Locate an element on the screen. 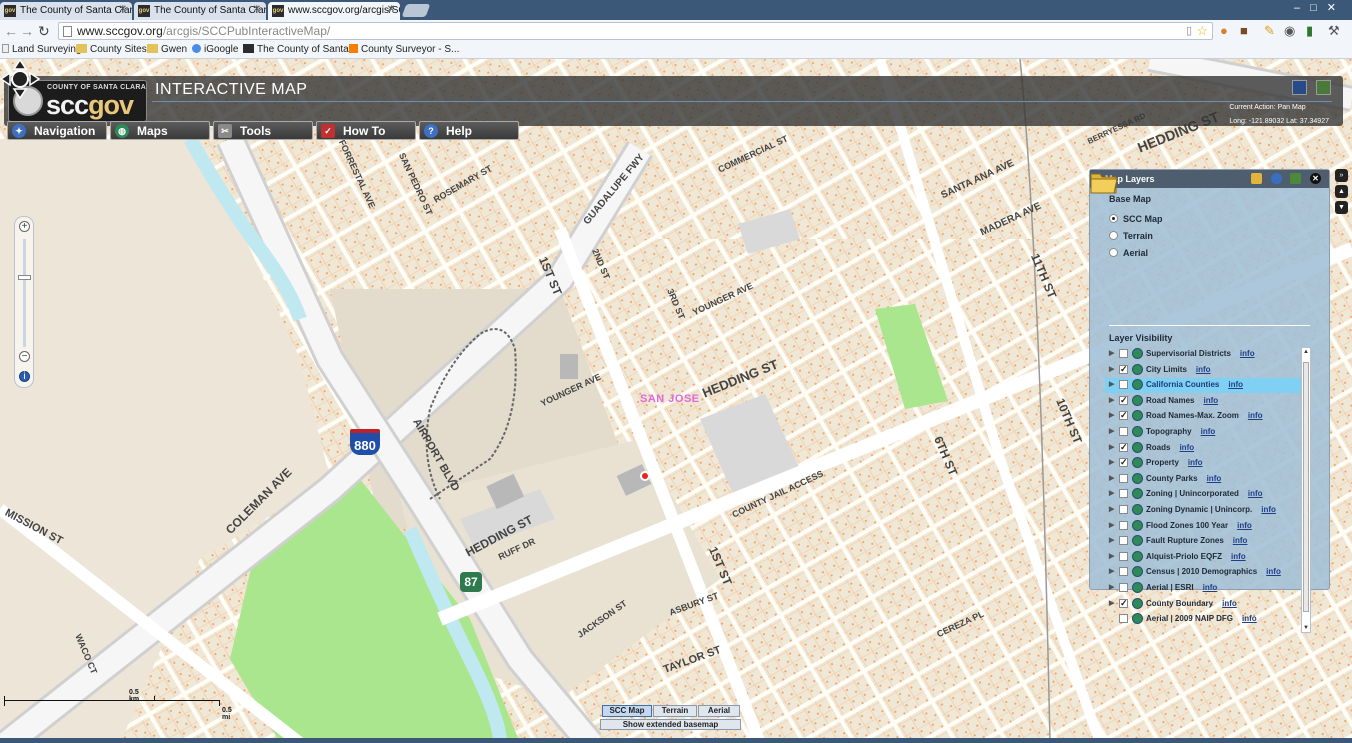 This screenshot has width=1352, height=743. layer-row-supervisorial-districts: ▶ Supervisorial Districts info is located at coordinates (1203, 354).